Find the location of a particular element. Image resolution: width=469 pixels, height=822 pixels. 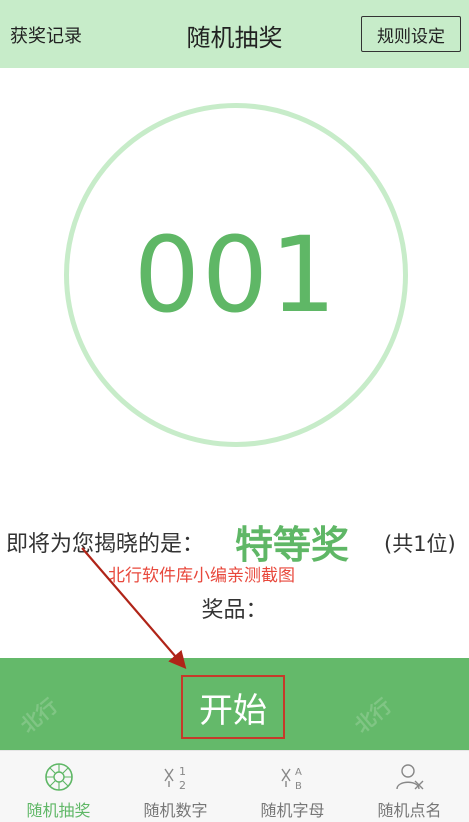

nav-label: 随机字母 is located at coordinates (292, 810).